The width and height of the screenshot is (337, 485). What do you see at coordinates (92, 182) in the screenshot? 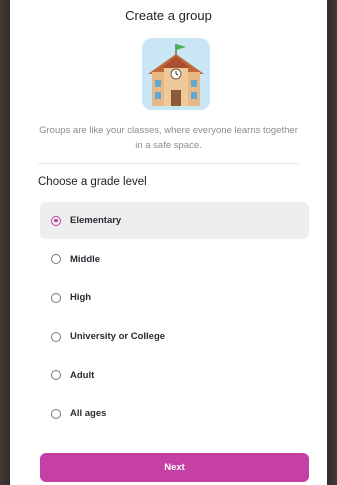
I see `grade-level-heading: Choose a grade level` at bounding box center [92, 182].